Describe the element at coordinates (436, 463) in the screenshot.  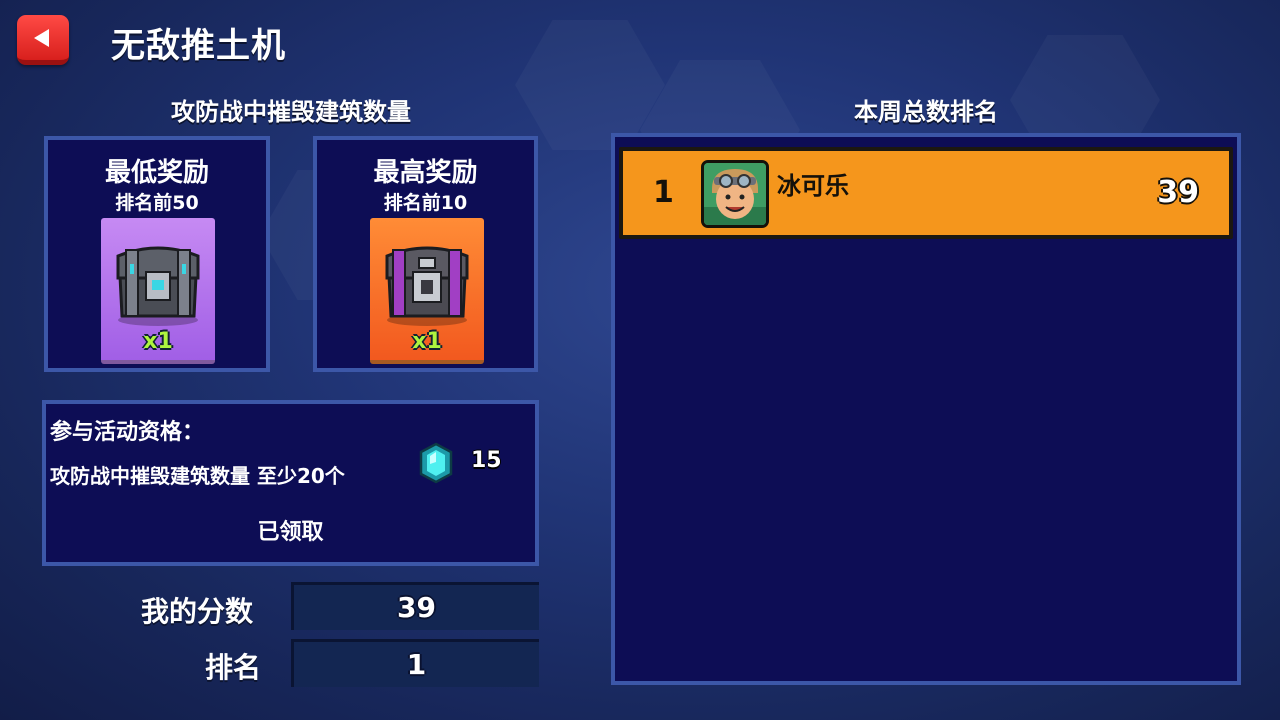
I see `gem-icon` at that location.